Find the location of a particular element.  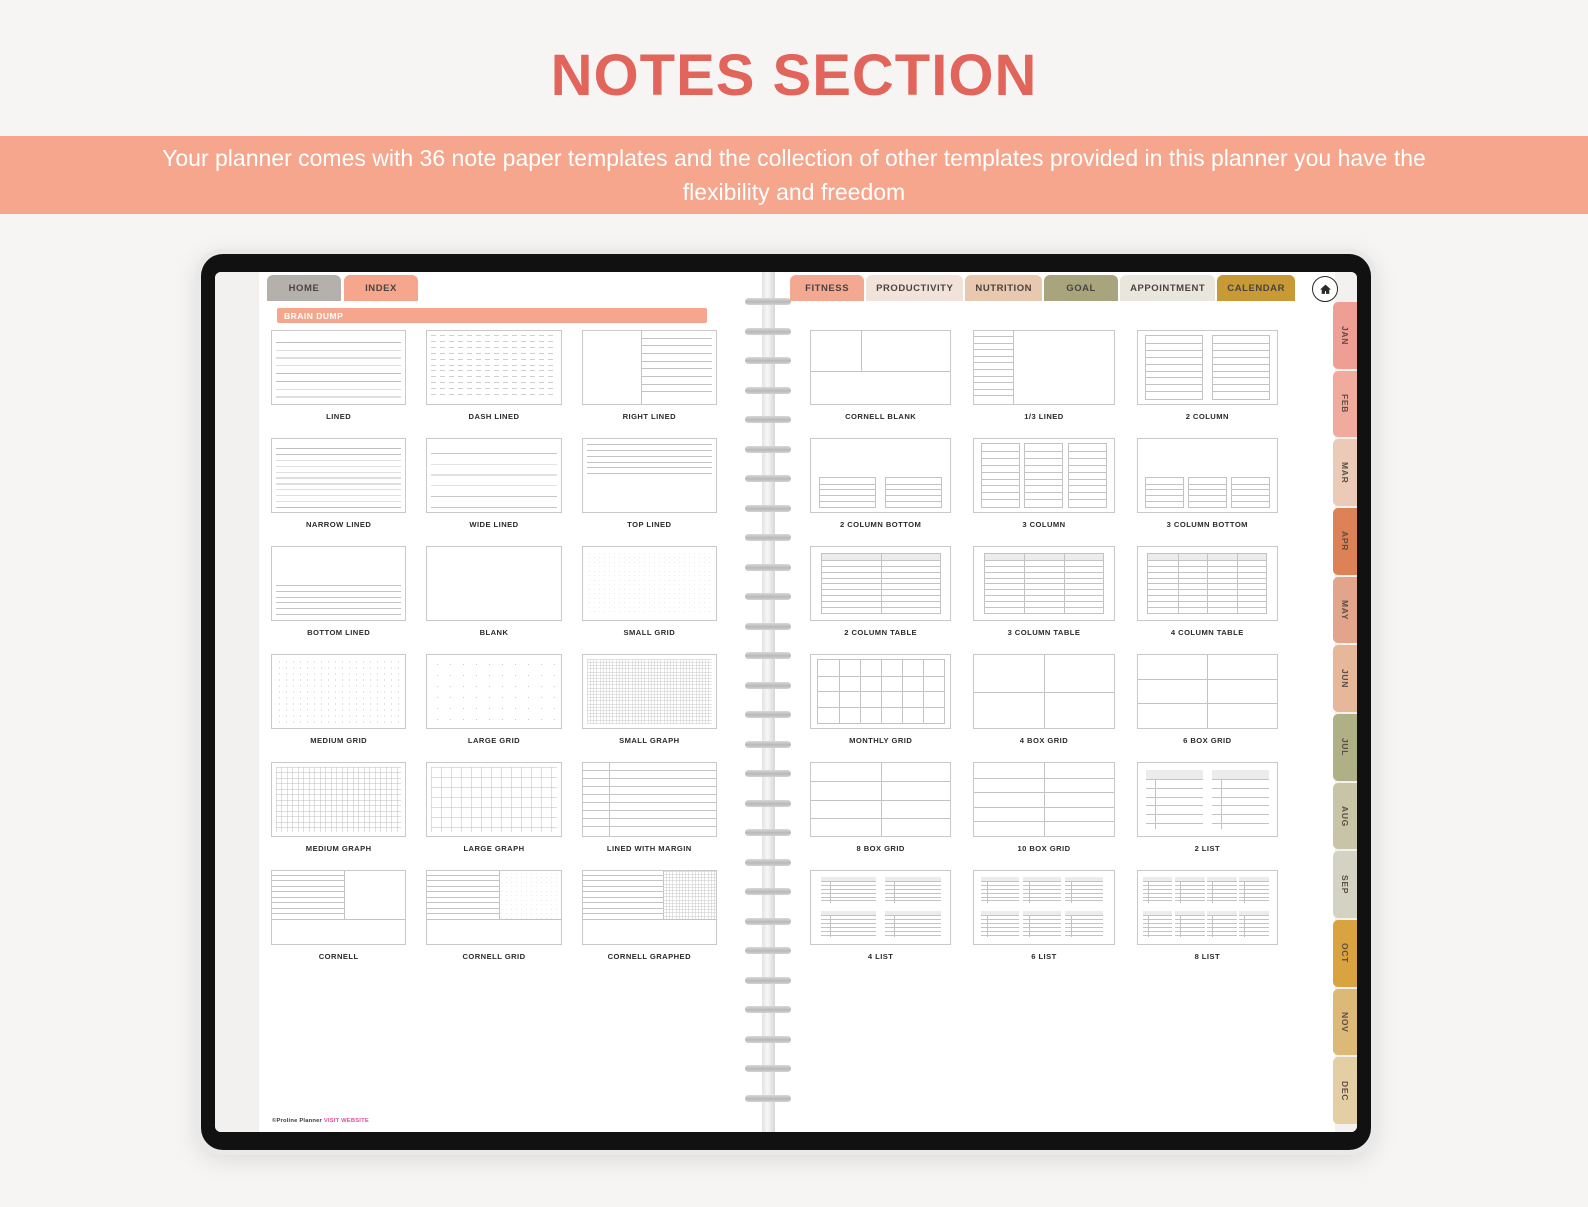

template-thumbnail-list4 is located at coordinates (881, 907).